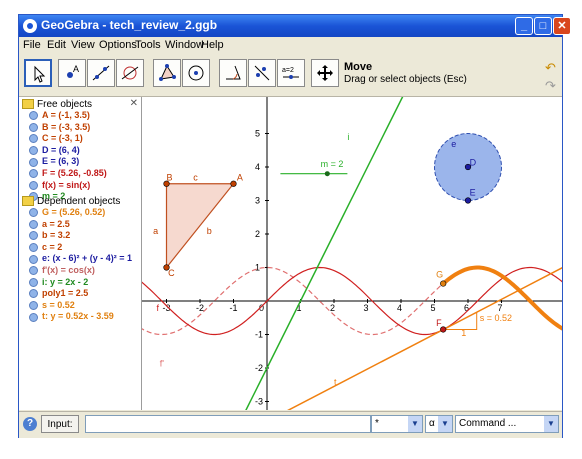 This screenshot has height=459, width=582. Describe the element at coordinates (228, 424) in the screenshot. I see `input-field` at that location.